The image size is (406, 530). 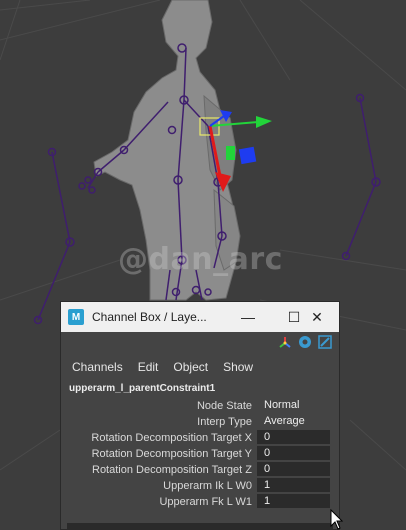 What do you see at coordinates (171, 438) in the screenshot?
I see `attribute-label: Rotation Decomposition Target X` at bounding box center [171, 438].